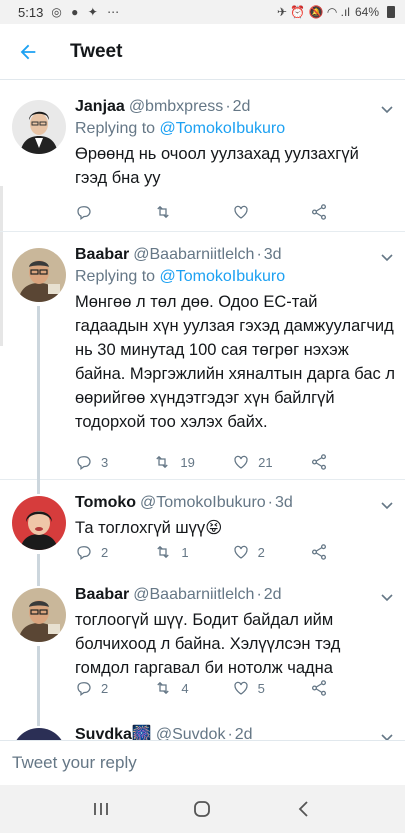  What do you see at coordinates (185, 552) in the screenshot?
I see `retweet-count: 1` at bounding box center [185, 552].